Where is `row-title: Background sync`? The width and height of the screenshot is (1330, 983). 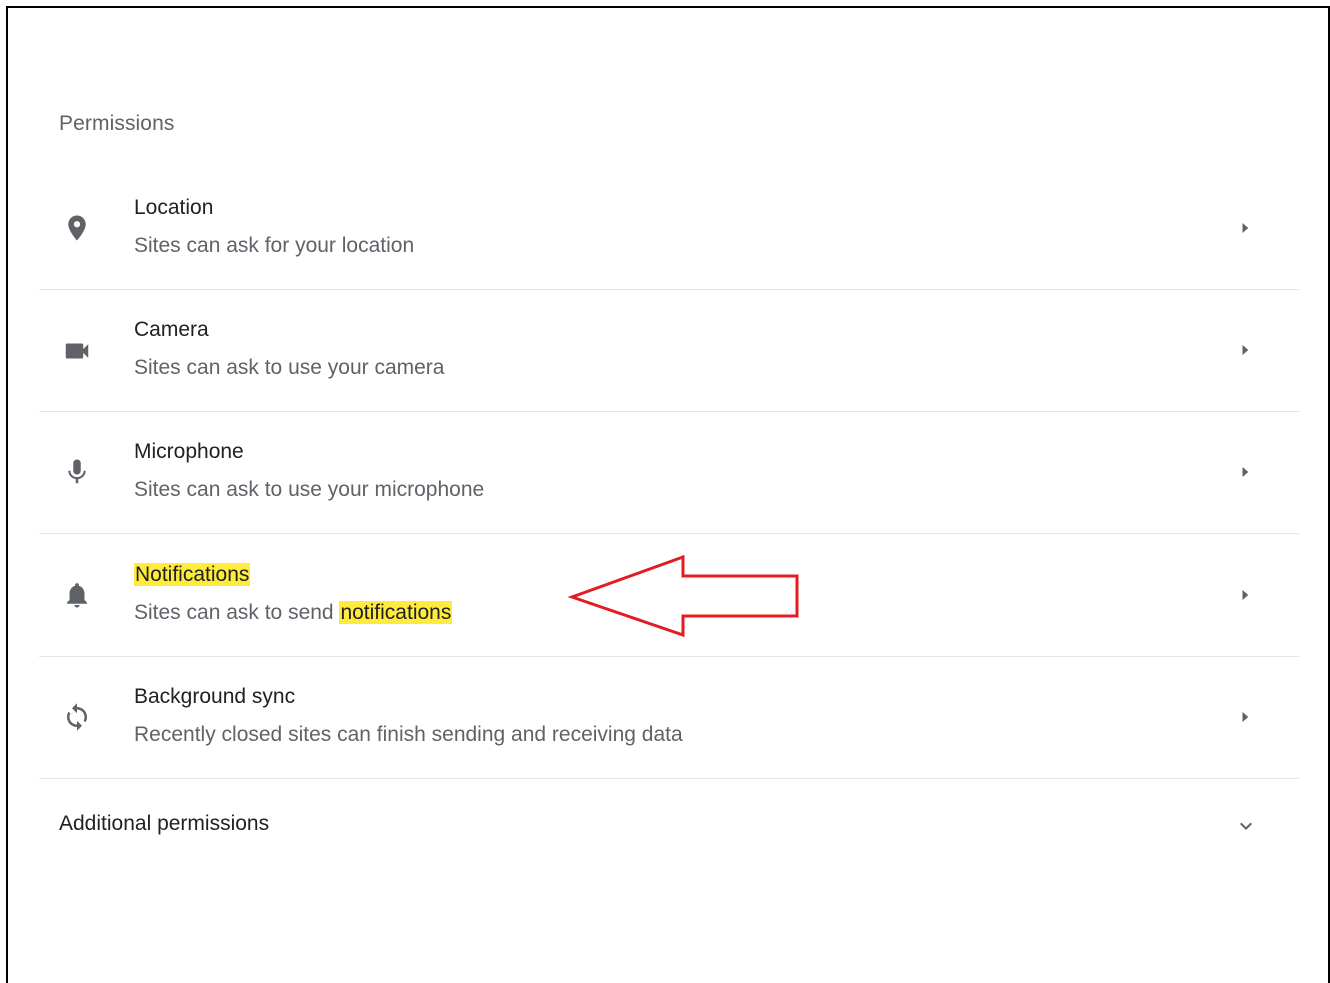
row-title: Background sync is located at coordinates (215, 696).